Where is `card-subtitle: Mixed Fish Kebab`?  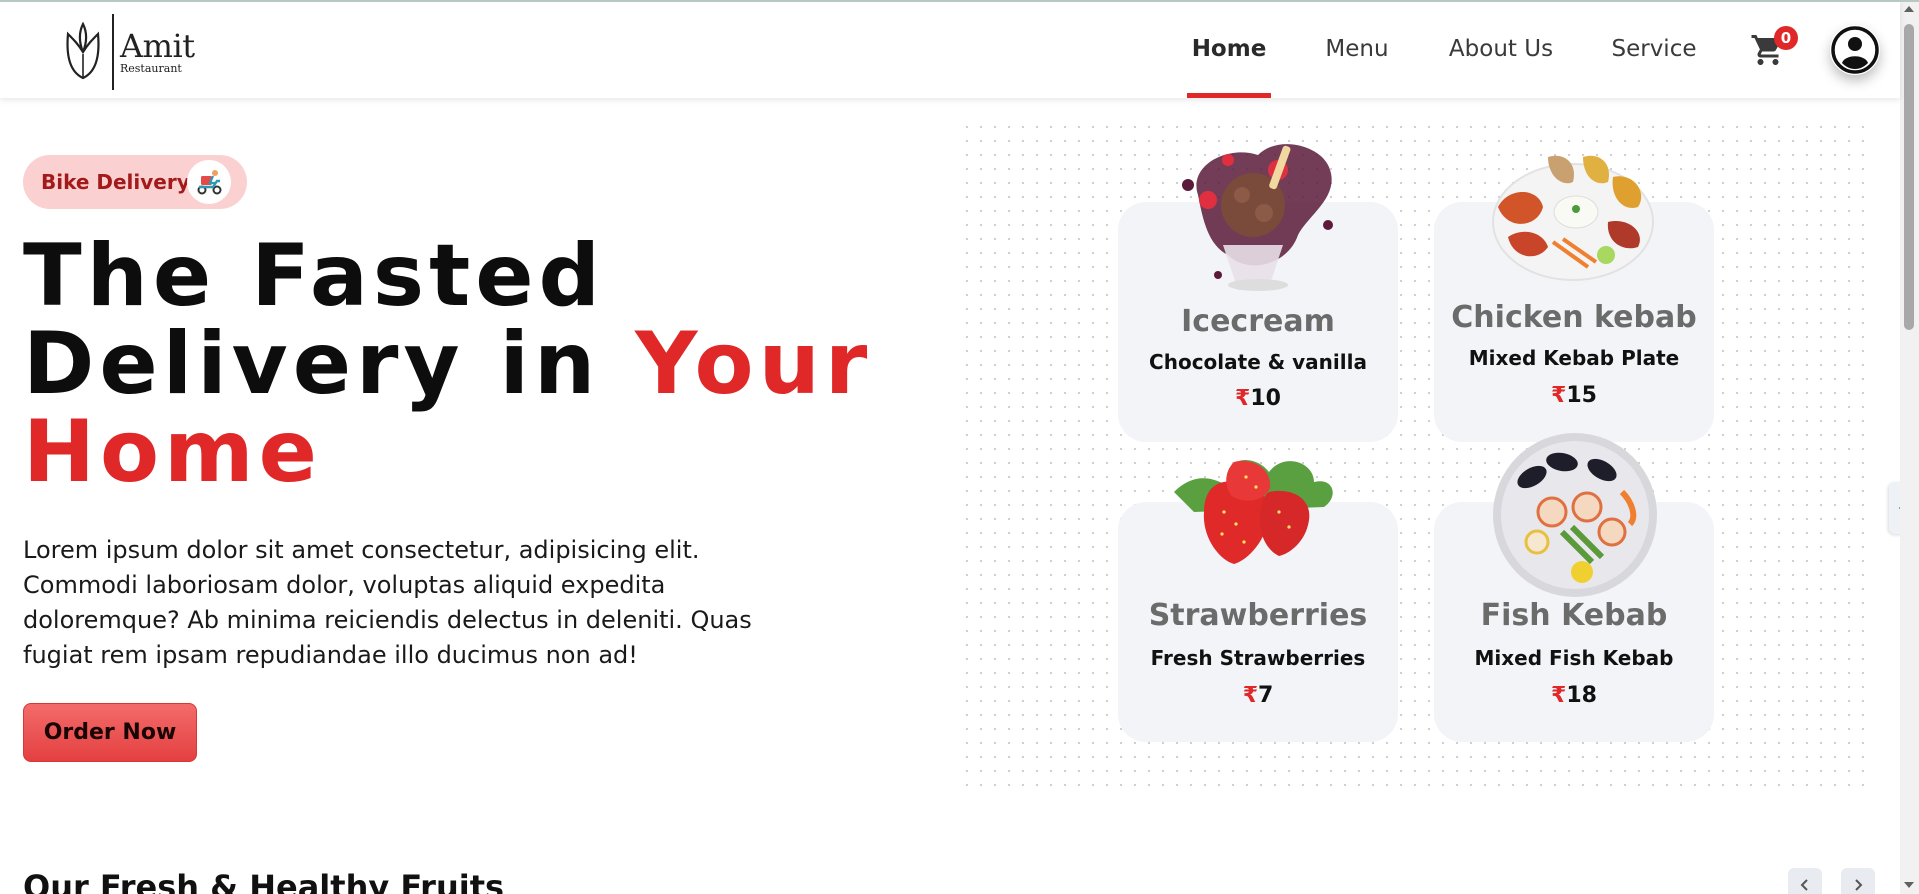
card-subtitle: Mixed Fish Kebab is located at coordinates (1574, 658).